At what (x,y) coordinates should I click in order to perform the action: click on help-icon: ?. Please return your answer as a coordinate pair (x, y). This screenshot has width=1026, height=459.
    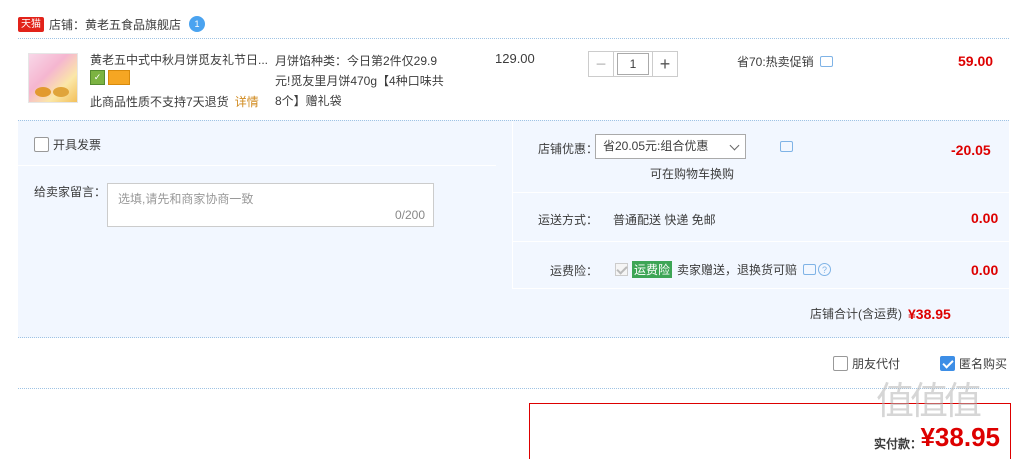
    Looking at the image, I should click on (825, 269).